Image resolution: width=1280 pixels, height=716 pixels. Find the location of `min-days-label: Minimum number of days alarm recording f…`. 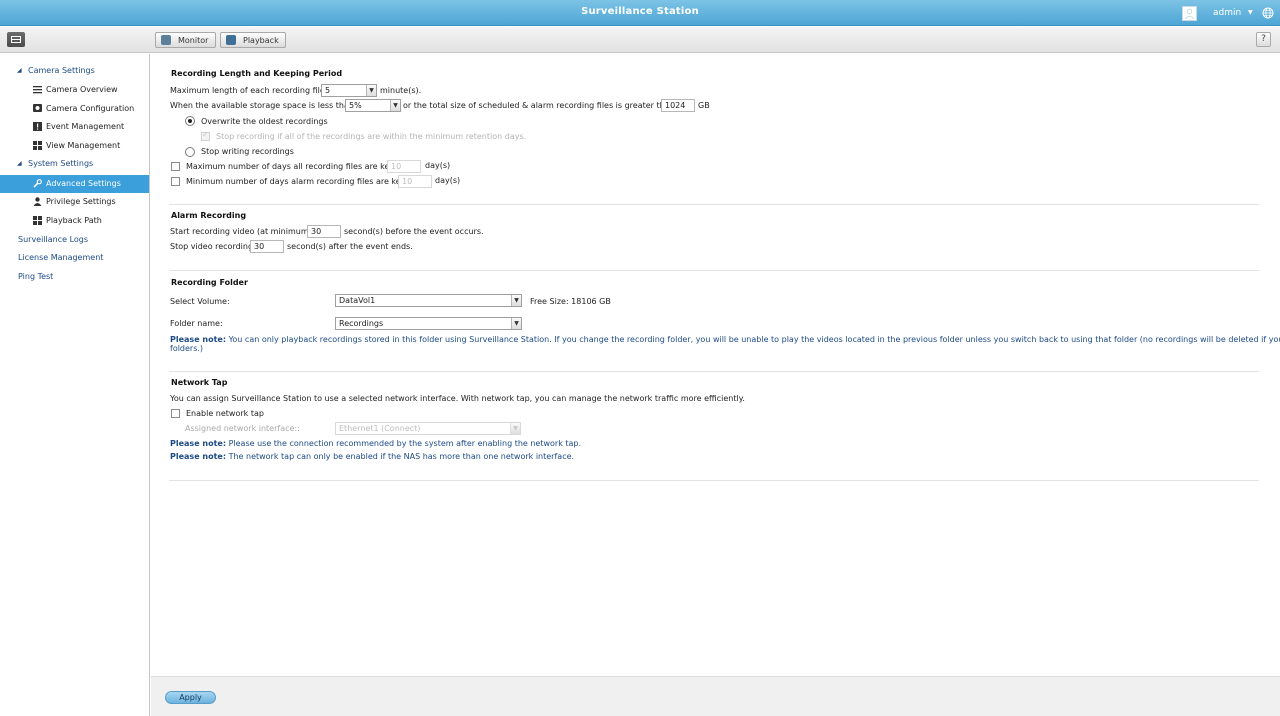

min-days-label: Minimum number of days alarm recording f… is located at coordinates (297, 181).